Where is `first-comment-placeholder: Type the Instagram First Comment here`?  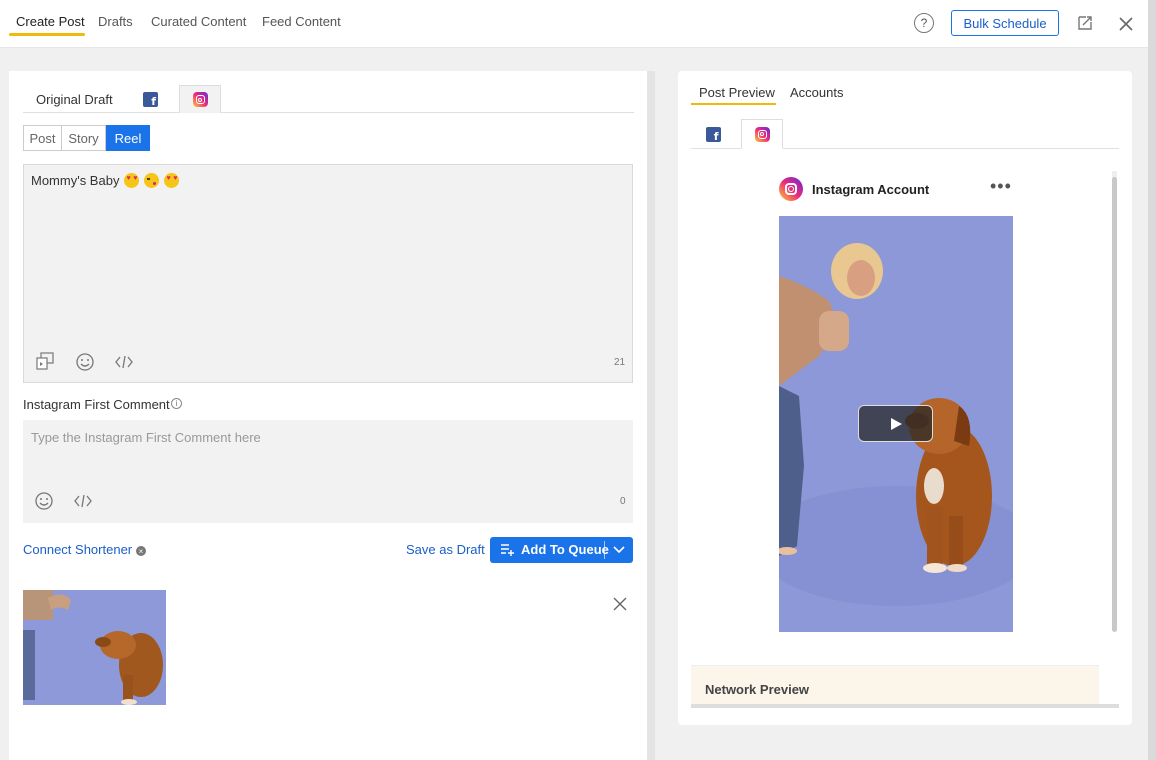 first-comment-placeholder: Type the Instagram First Comment here is located at coordinates (146, 437).